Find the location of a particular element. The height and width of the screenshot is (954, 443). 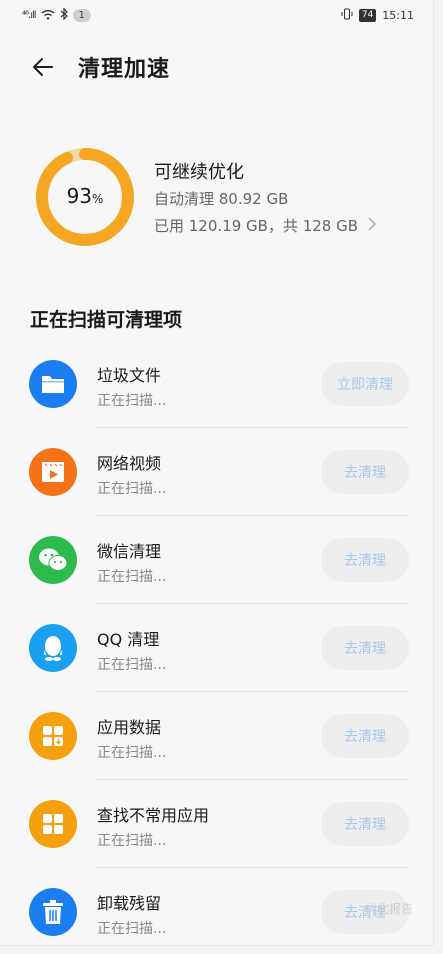

list-item: 查找不常用应用 正在扫描... 去清理 is located at coordinates (217, 824).